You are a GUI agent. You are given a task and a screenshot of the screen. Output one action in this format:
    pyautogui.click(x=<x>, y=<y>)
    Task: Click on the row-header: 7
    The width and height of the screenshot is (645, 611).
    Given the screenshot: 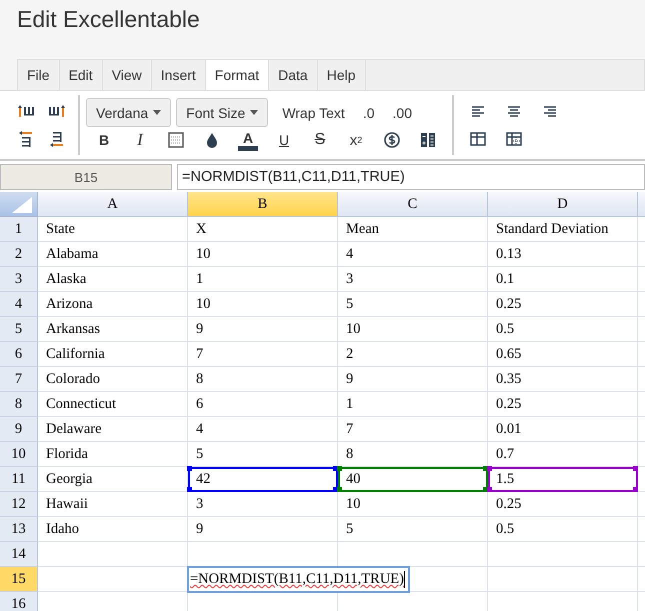 What is the action you would take?
    pyautogui.click(x=19, y=379)
    